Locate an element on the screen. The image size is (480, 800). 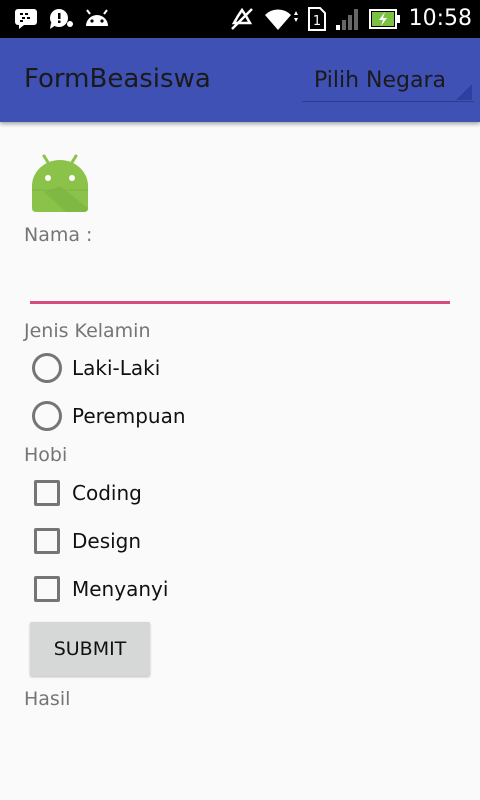
submit-button: SUBMIT is located at coordinates (90, 649).